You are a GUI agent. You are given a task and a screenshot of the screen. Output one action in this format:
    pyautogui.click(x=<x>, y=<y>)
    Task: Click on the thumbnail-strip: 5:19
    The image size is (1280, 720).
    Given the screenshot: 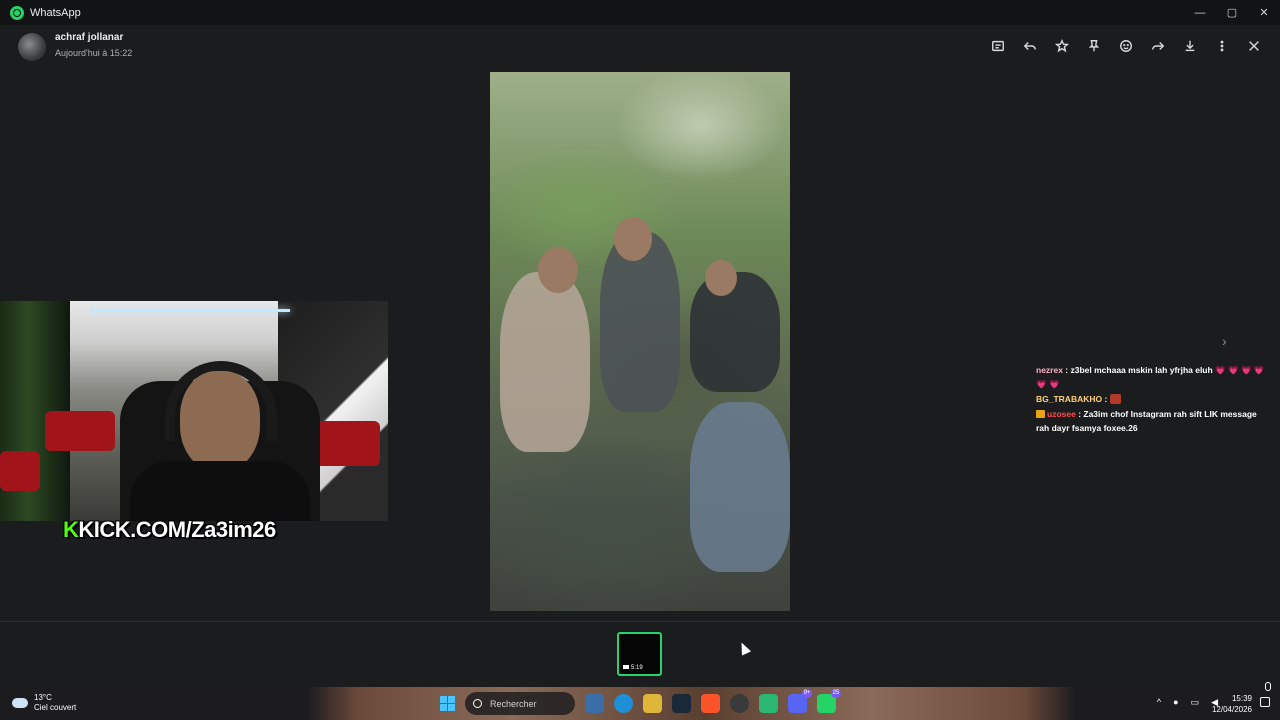 What is the action you would take?
    pyautogui.click(x=640, y=654)
    